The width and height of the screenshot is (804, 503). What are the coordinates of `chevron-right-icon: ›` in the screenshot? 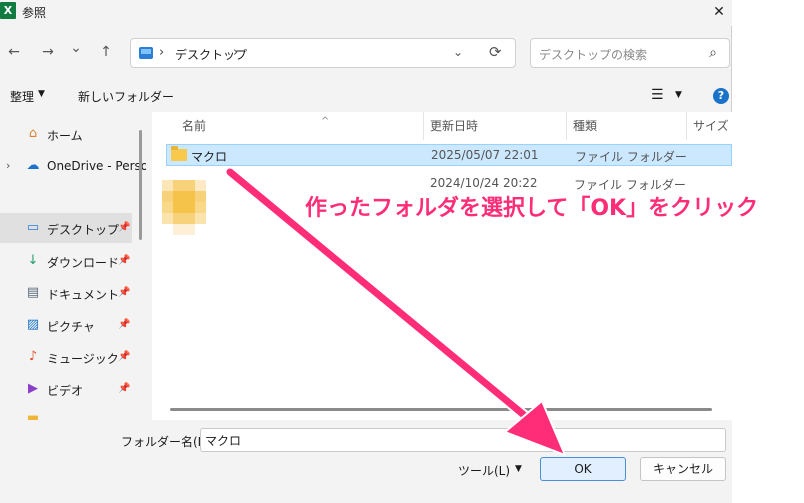 It's located at (8, 165).